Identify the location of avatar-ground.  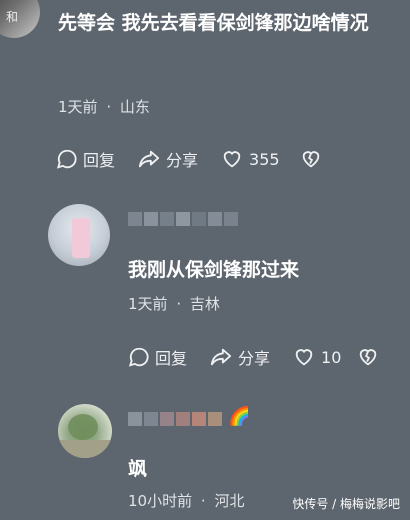
(85, 449).